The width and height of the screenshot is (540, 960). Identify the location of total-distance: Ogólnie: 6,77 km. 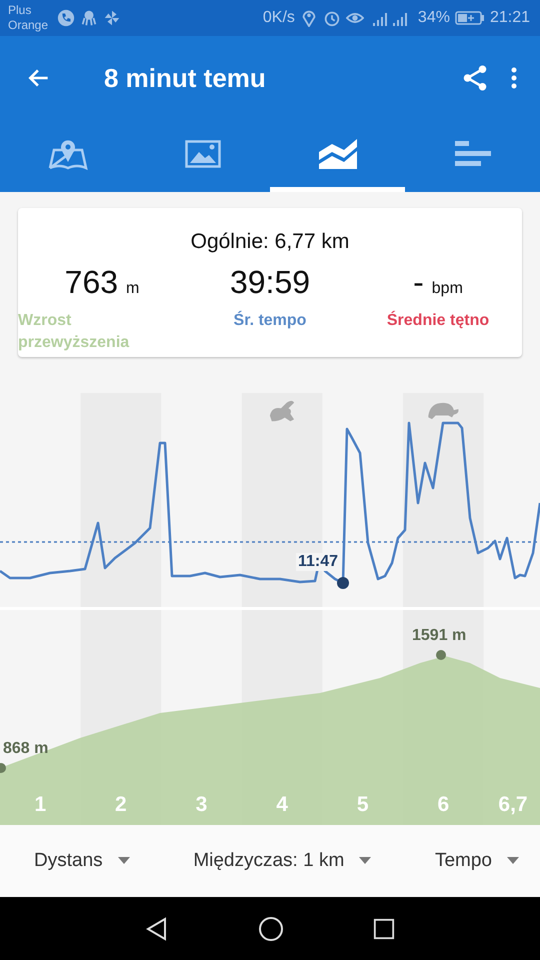
(270, 242).